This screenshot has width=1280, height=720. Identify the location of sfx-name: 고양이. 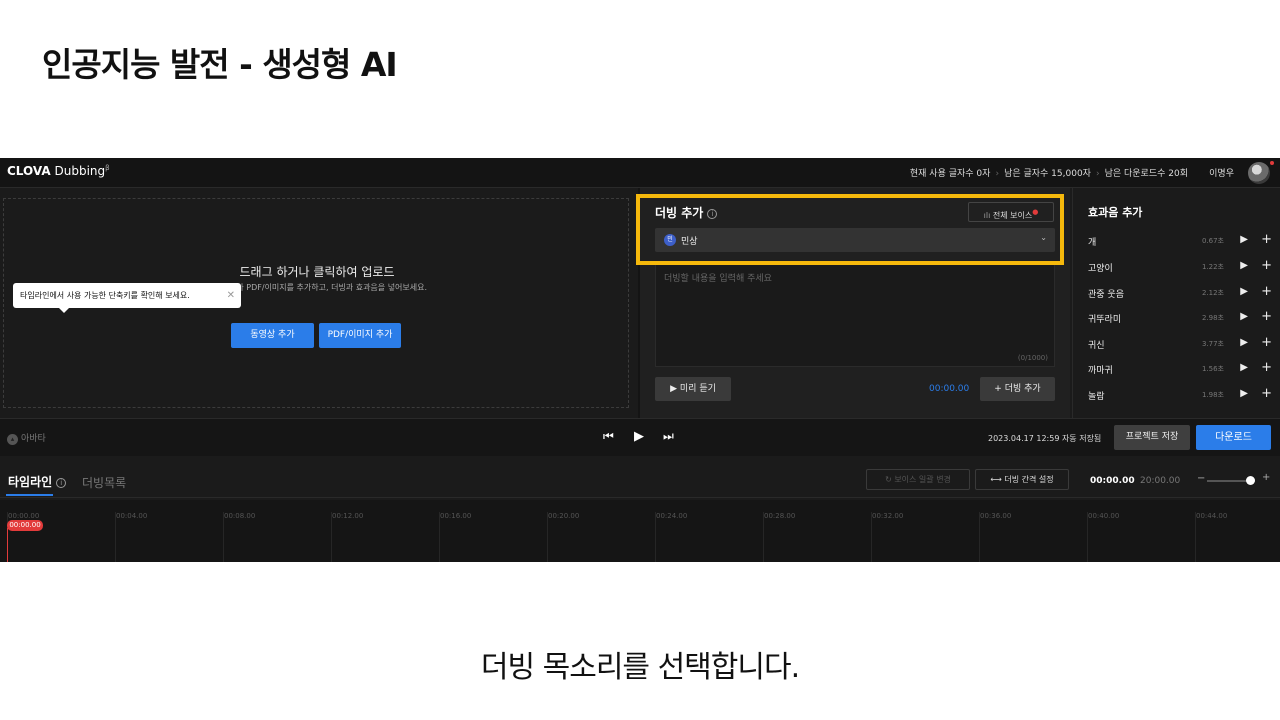
(1100, 269).